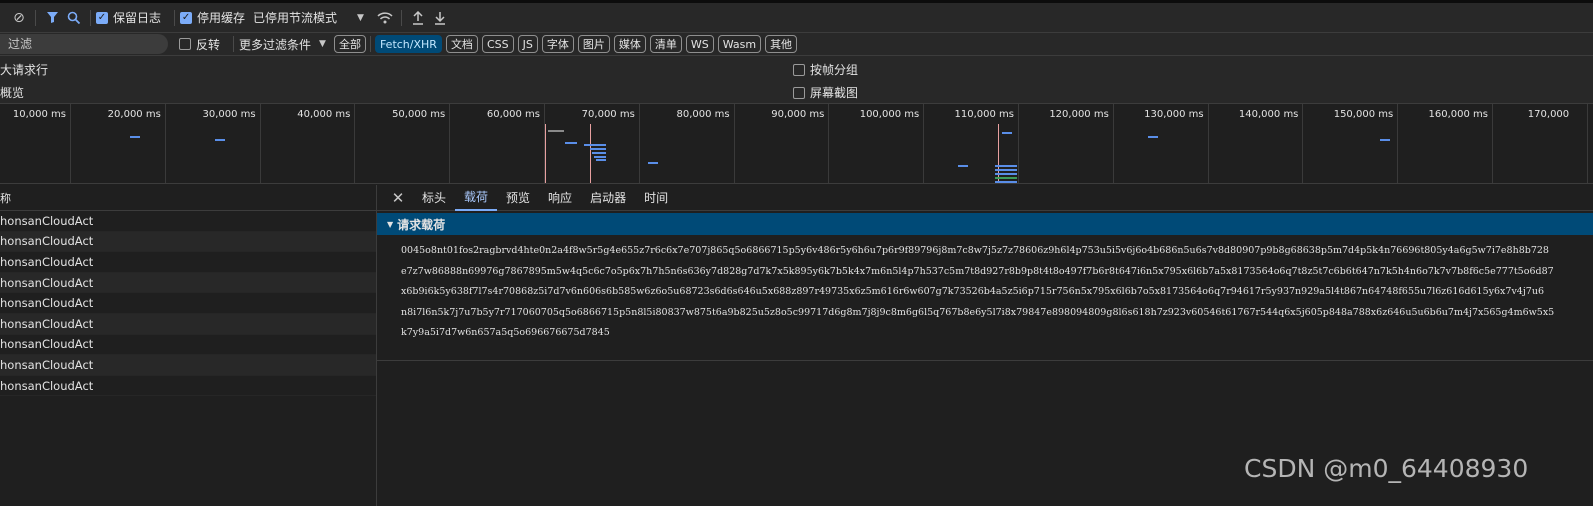  What do you see at coordinates (275, 44) in the screenshot?
I see `more-filters-label: 更多过滤条件` at bounding box center [275, 44].